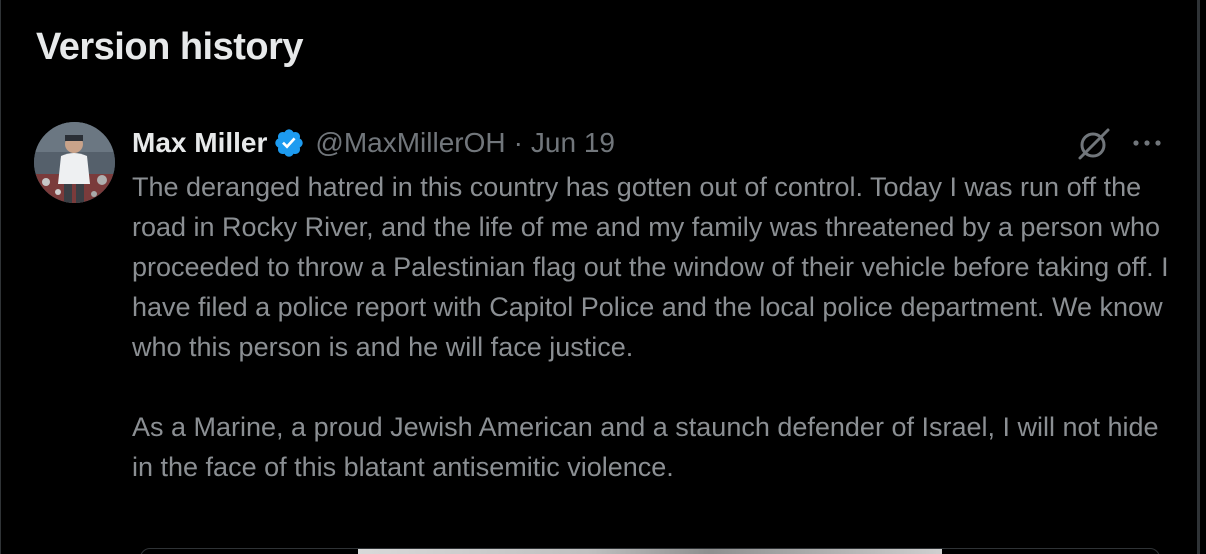 The width and height of the screenshot is (1206, 554). Describe the element at coordinates (650, 551) in the screenshot. I see `media-preview` at that location.